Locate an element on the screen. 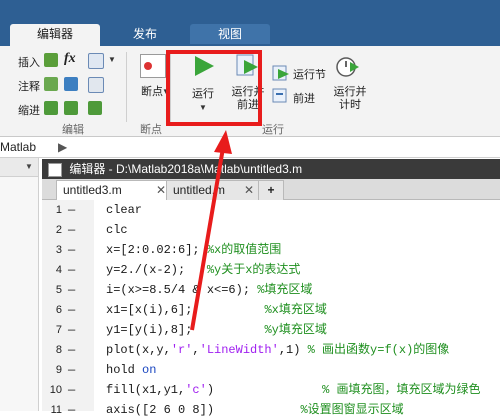 This screenshot has width=500, height=420. annotation-arrowhead is located at coordinates (223, 142).